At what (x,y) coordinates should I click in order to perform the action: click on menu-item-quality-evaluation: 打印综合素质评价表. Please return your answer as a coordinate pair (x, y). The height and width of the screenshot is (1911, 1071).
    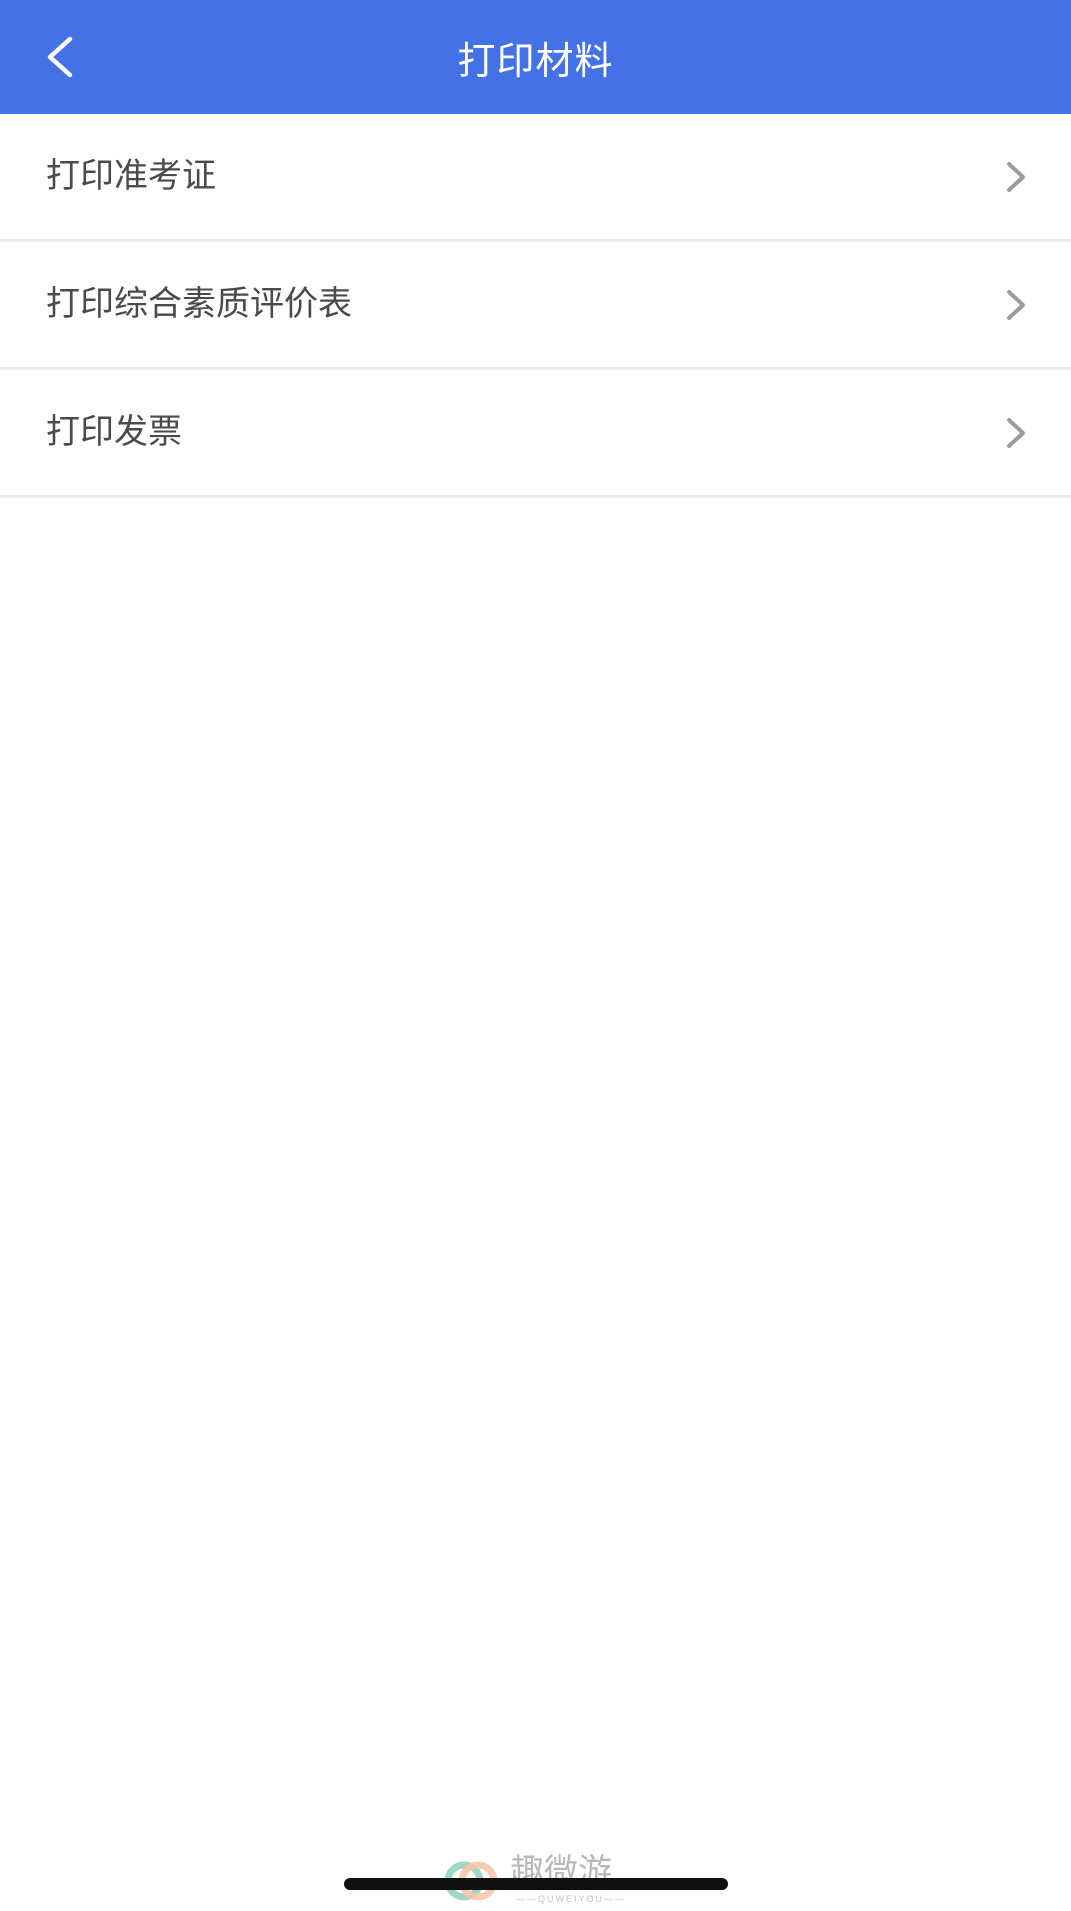
    Looking at the image, I should click on (535, 306).